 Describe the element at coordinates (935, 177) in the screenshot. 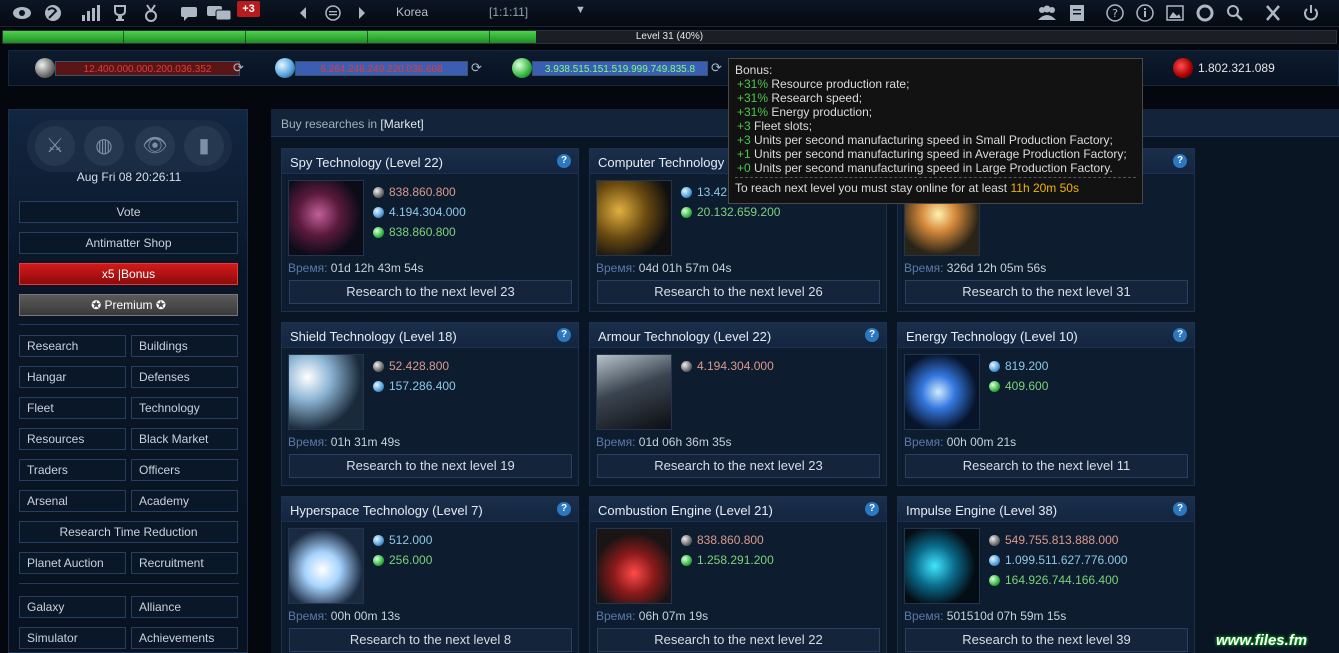

I see `tooltip-divider` at that location.